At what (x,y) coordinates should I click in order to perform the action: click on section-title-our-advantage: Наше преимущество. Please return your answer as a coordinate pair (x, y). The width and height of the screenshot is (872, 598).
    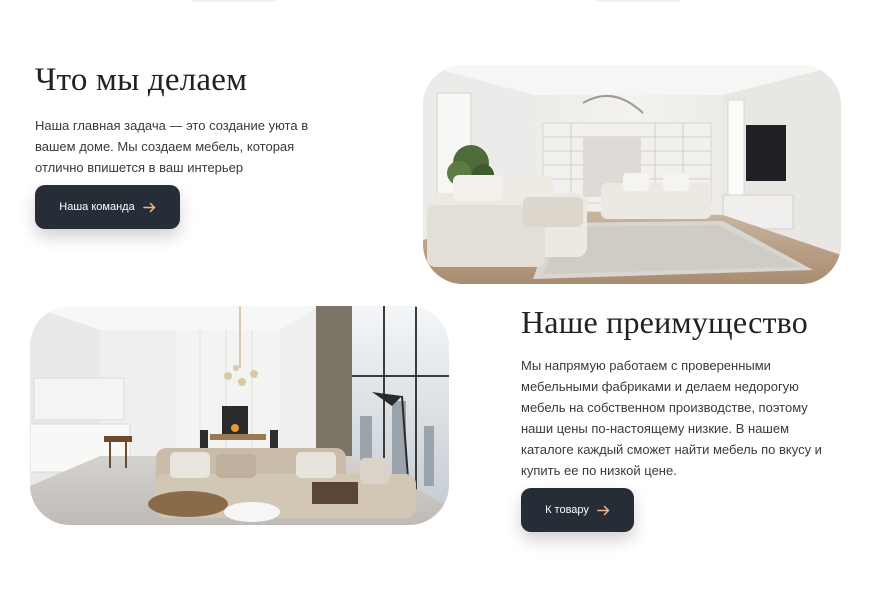
    Looking at the image, I should click on (664, 322).